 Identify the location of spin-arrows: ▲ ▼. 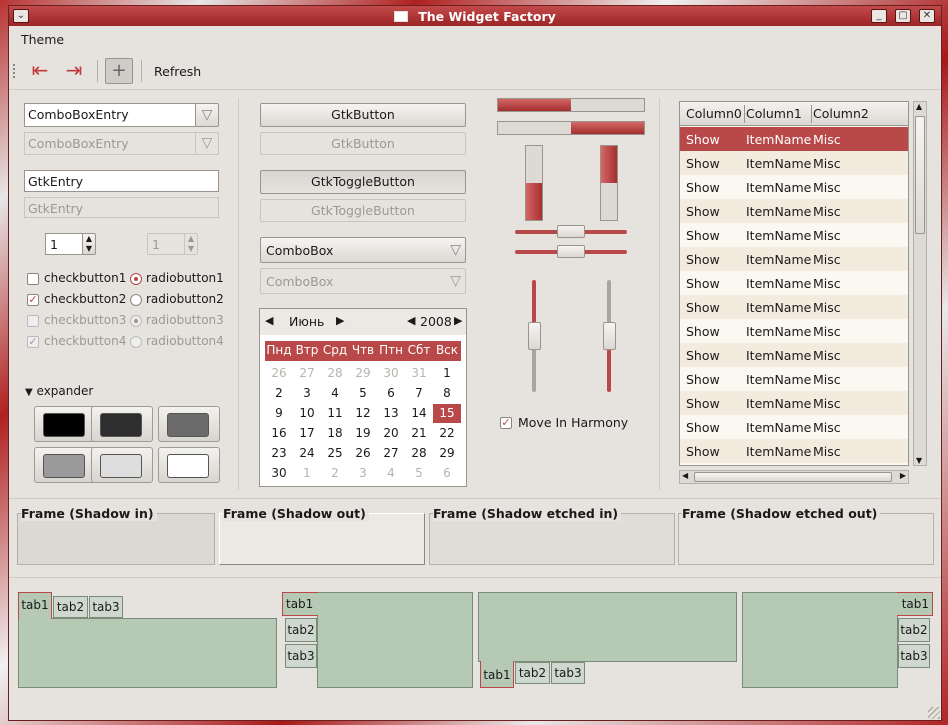
(89, 244).